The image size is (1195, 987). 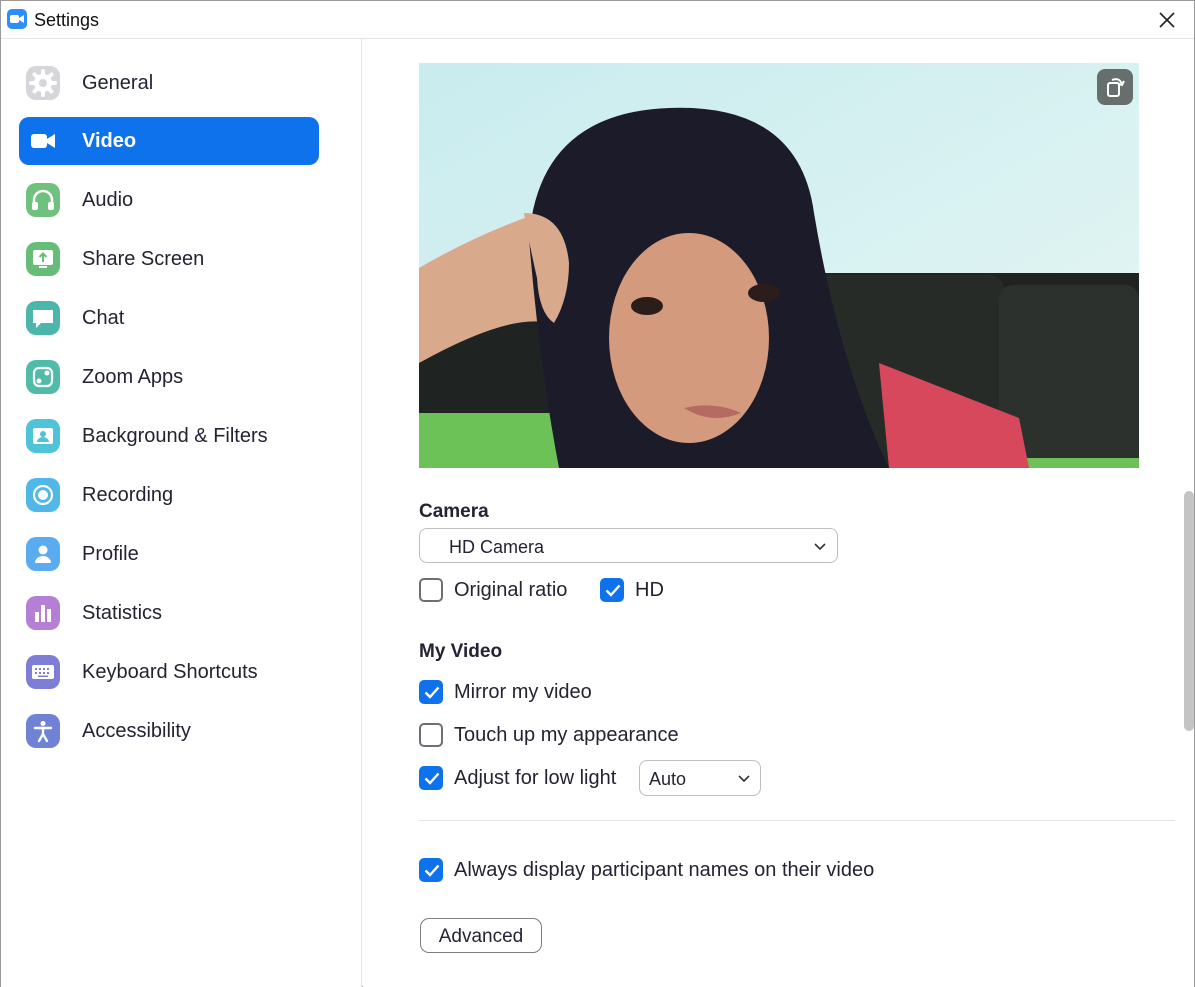 I want to click on window-title: Settings, so click(x=67, y=20).